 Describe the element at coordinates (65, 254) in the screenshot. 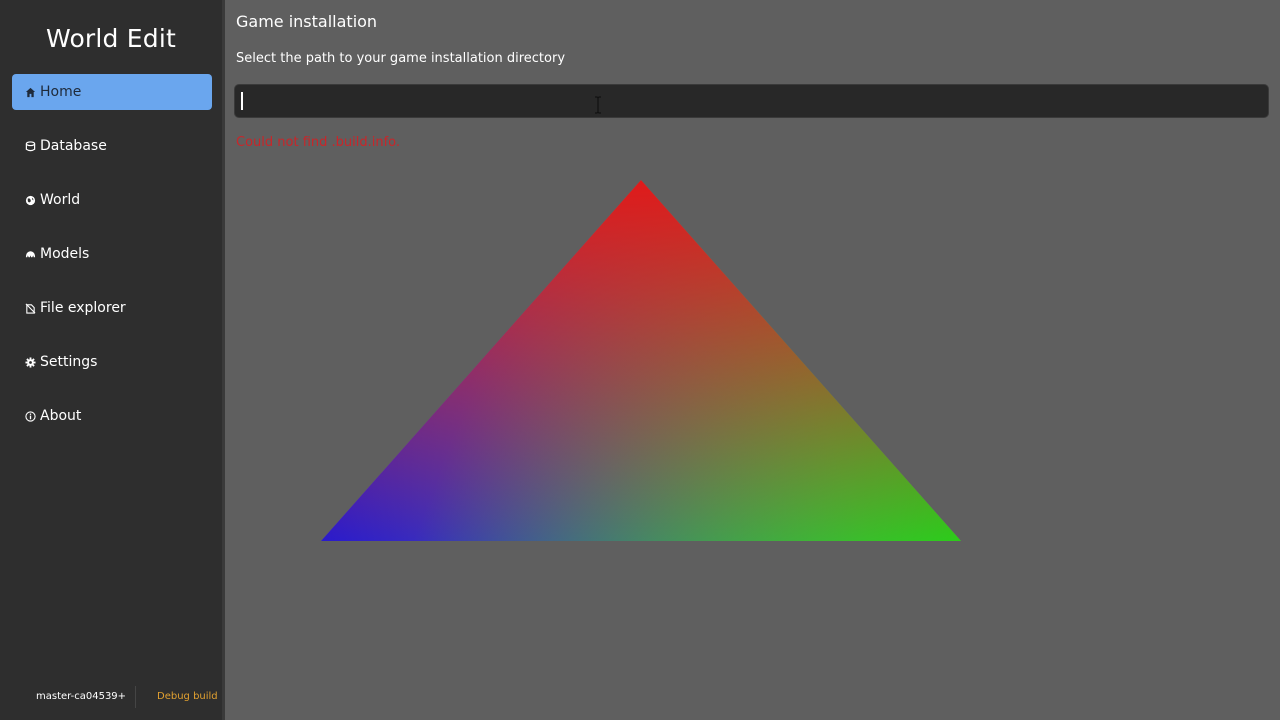

I see `sidebar-item-label: Models` at that location.